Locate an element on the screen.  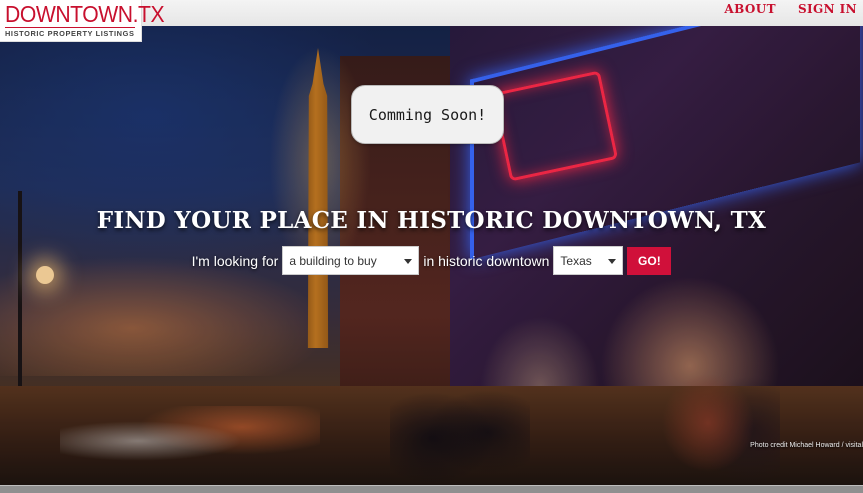
search-middle-label: in historic downtown is located at coordinates (486, 260).